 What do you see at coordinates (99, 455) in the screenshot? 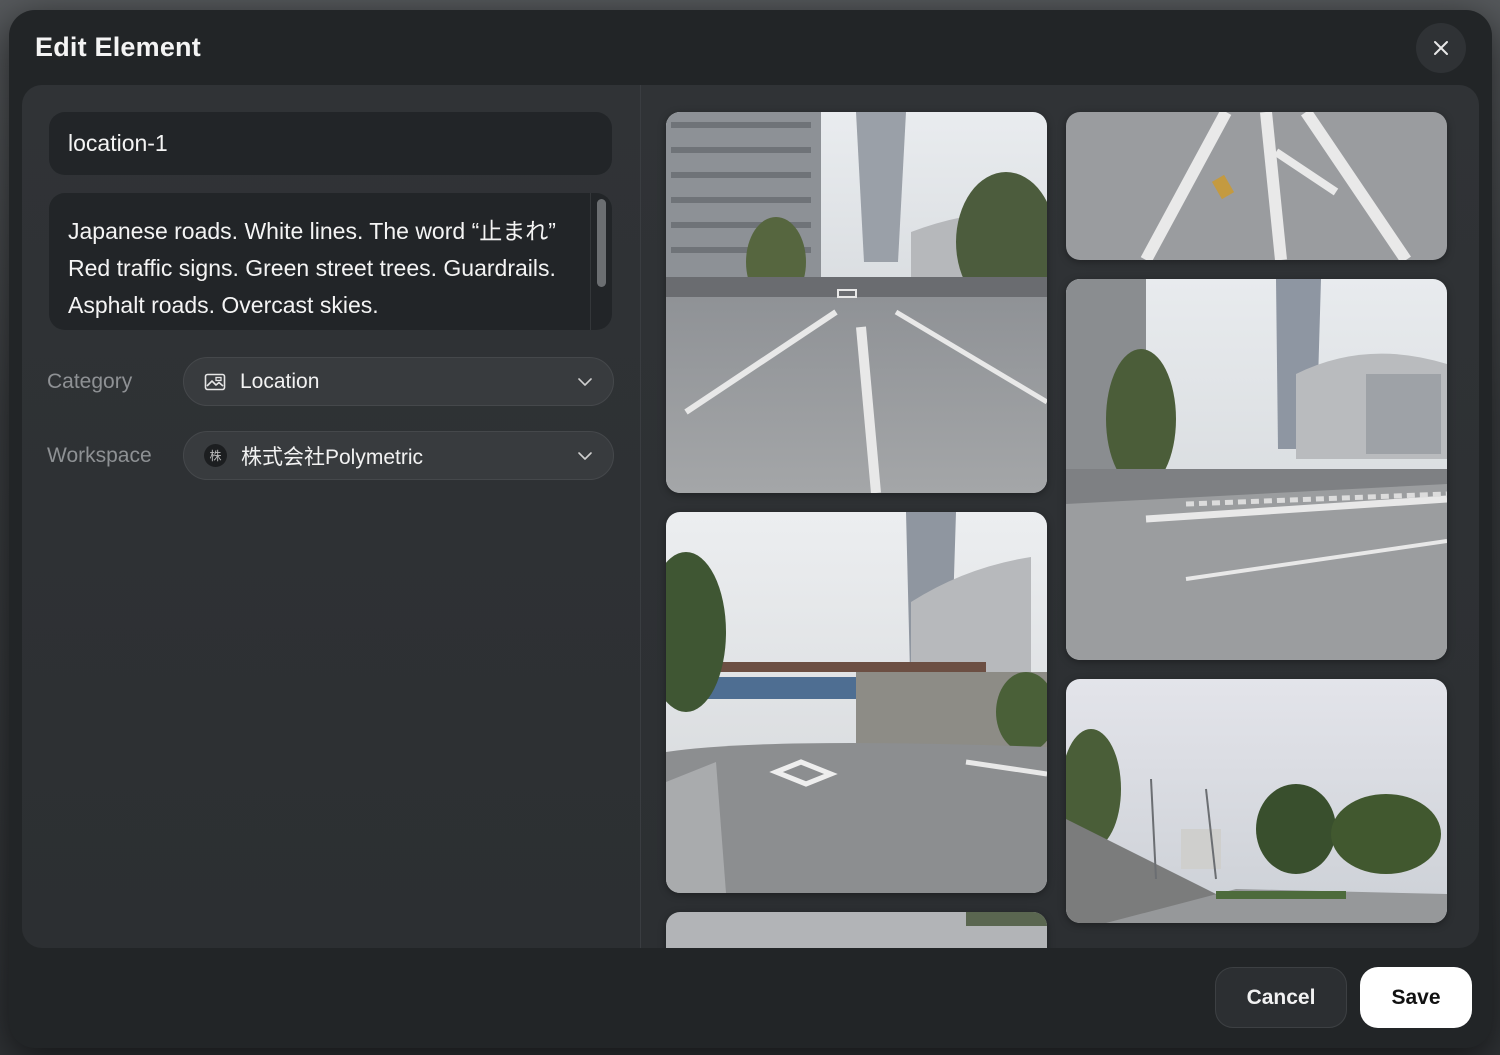
I see `workspace-label: Workspace` at bounding box center [99, 455].